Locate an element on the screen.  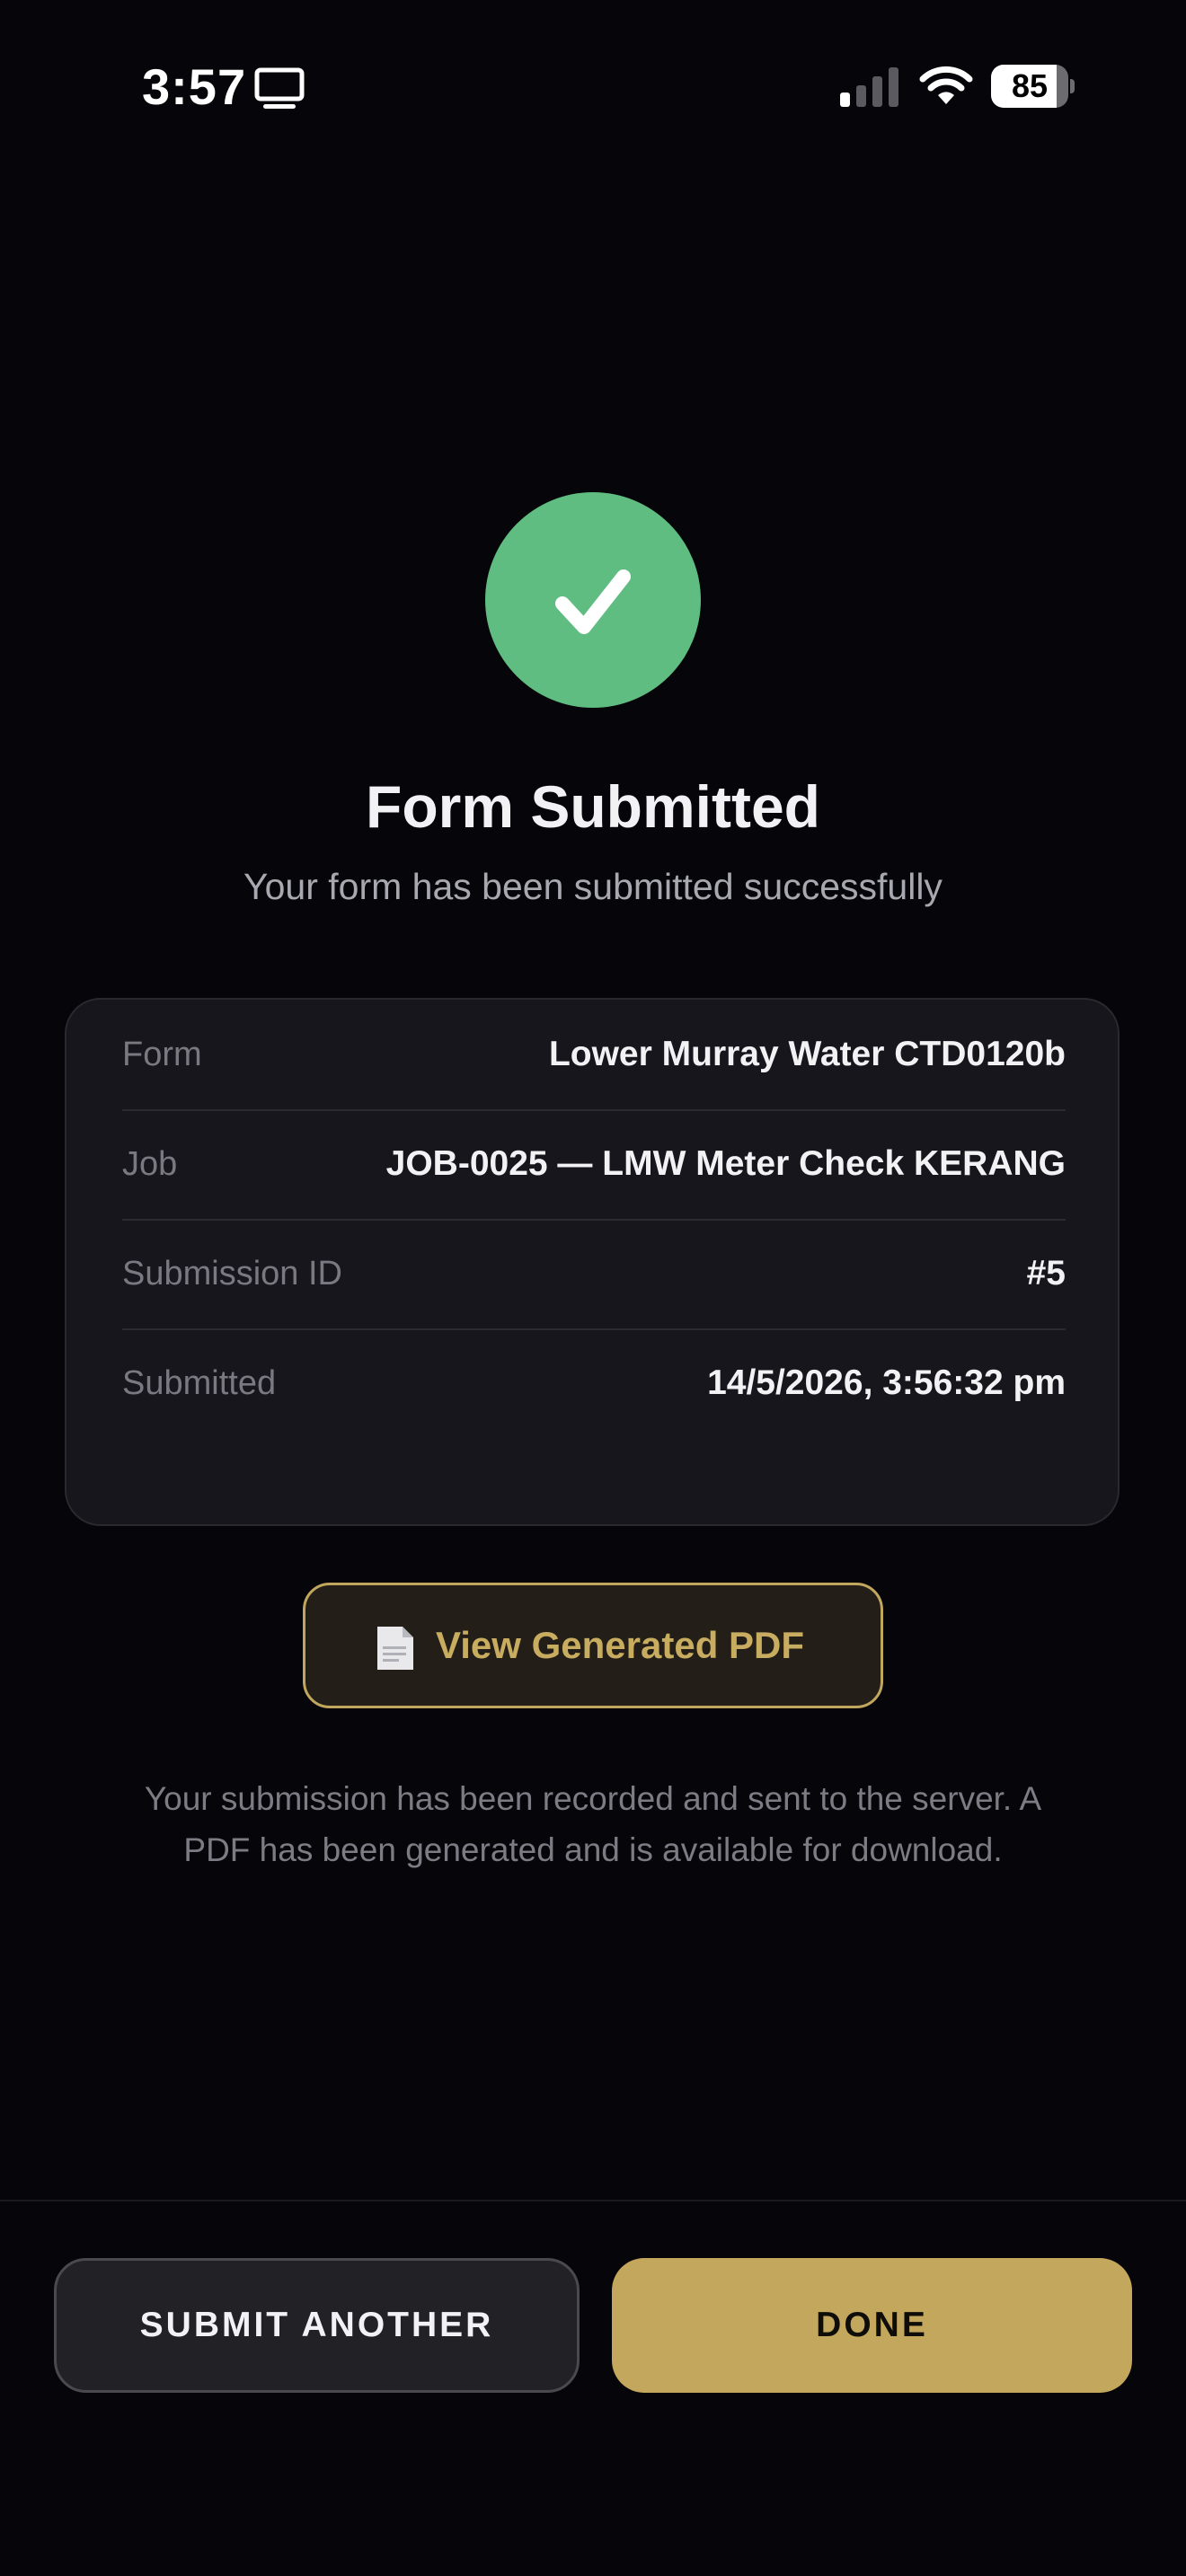
detail-row-submitted: Submitted 14/5/2026, 3:56:32 pm is located at coordinates (594, 1383).